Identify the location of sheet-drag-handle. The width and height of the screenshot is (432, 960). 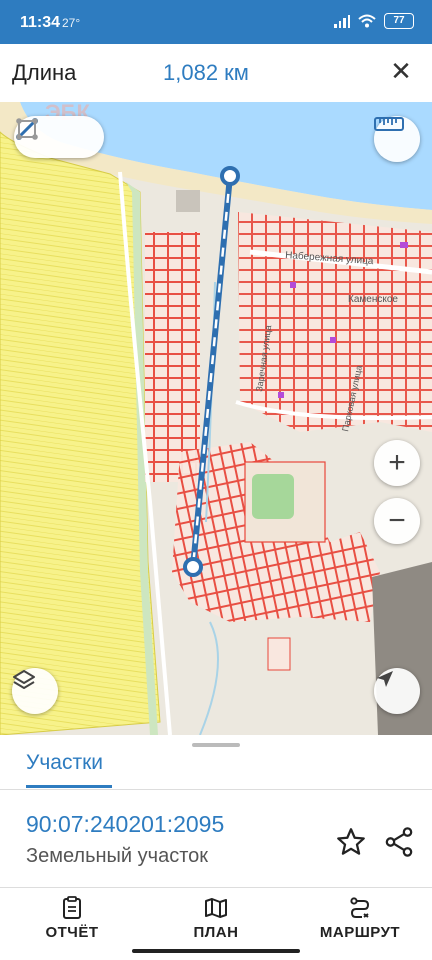
(216, 745).